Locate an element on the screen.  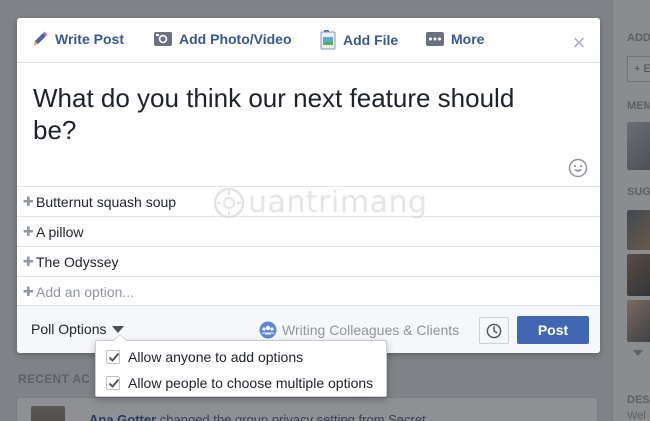
members-heading: MEM is located at coordinates (638, 106).